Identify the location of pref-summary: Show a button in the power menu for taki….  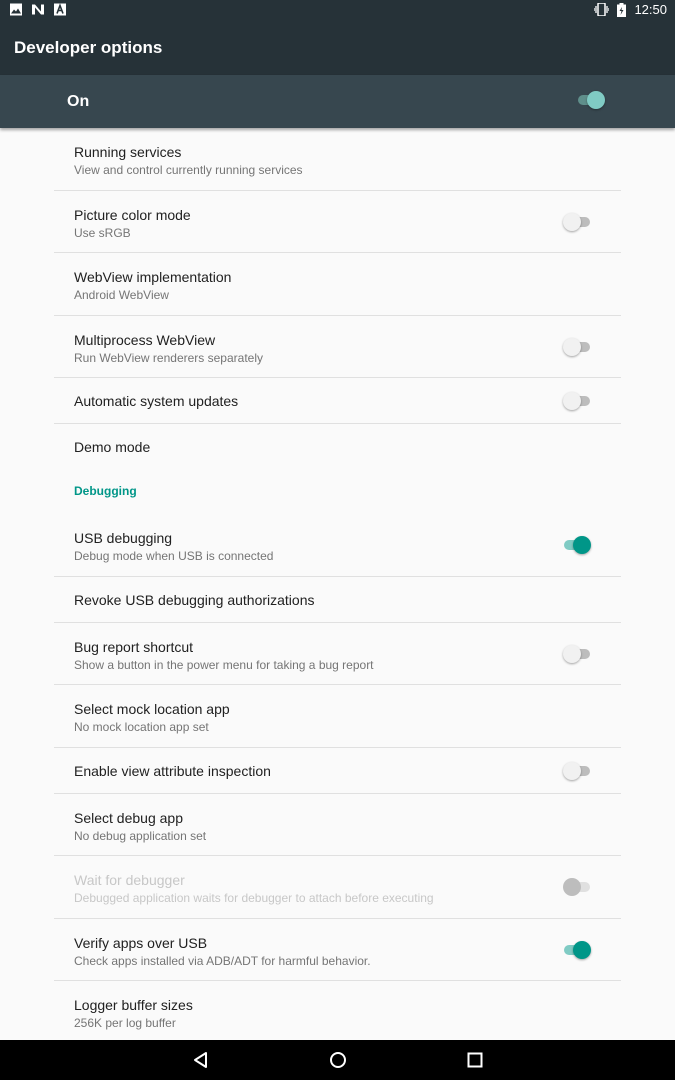
(224, 664).